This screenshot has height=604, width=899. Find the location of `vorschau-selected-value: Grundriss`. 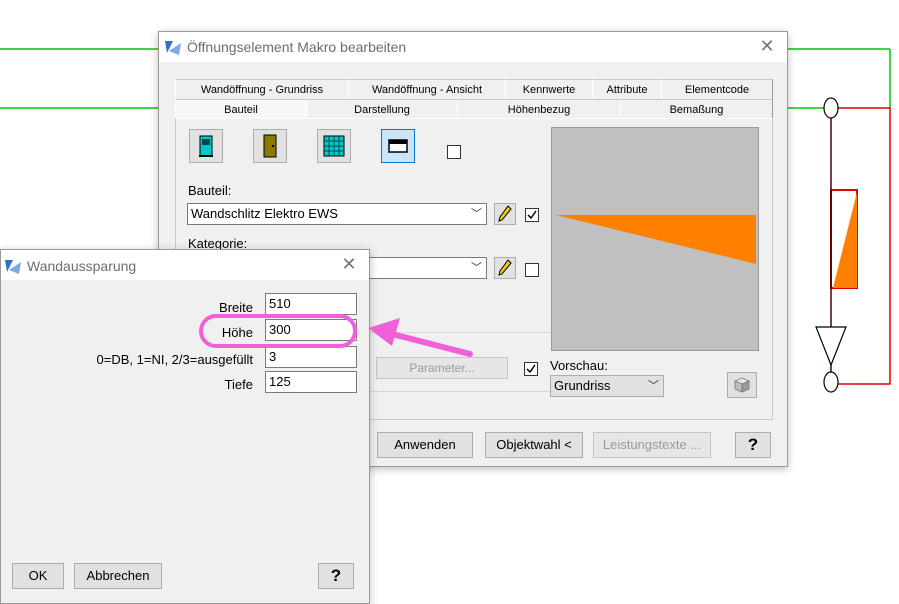

vorschau-selected-value: Grundriss is located at coordinates (582, 385).